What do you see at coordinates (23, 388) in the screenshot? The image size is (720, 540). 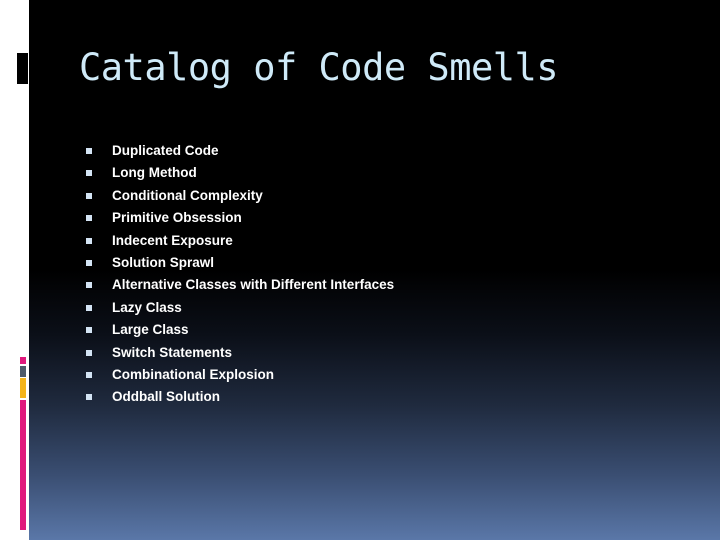 I see `accent-stripe-yellow` at bounding box center [23, 388].